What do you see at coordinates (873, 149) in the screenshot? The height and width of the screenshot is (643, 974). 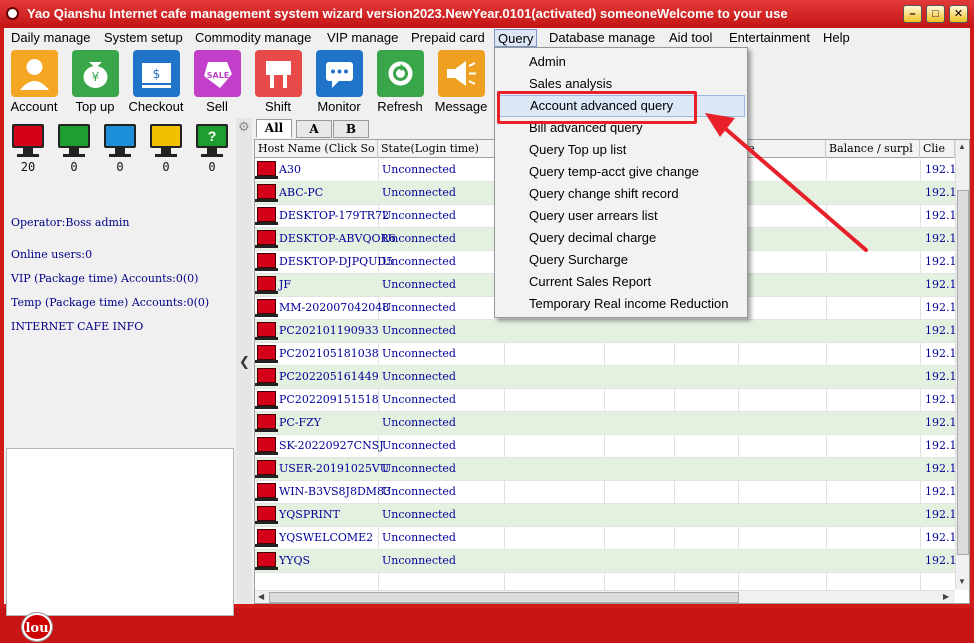 I see `col-balance: Balance / surpl` at bounding box center [873, 149].